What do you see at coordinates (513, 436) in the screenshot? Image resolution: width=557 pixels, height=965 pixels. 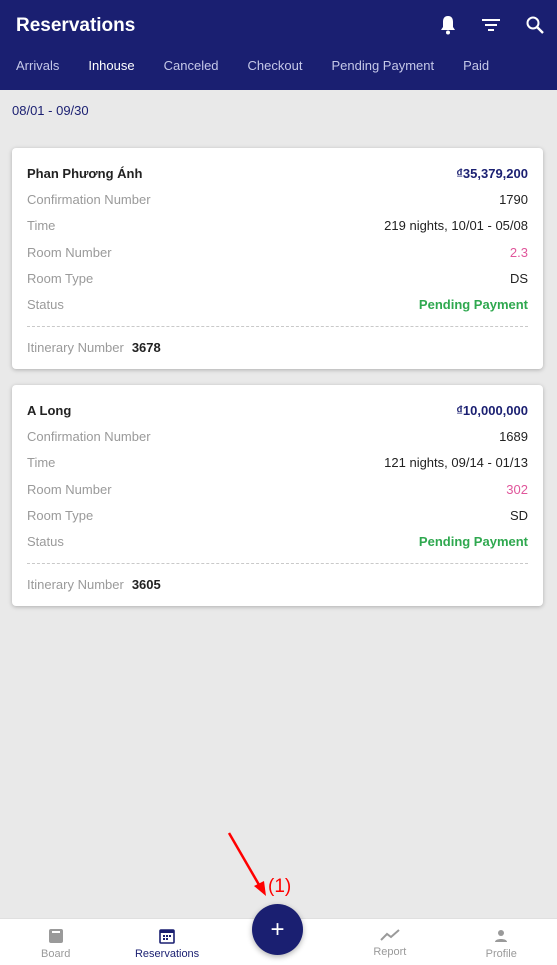 I see `confirmation-value: 1689` at bounding box center [513, 436].